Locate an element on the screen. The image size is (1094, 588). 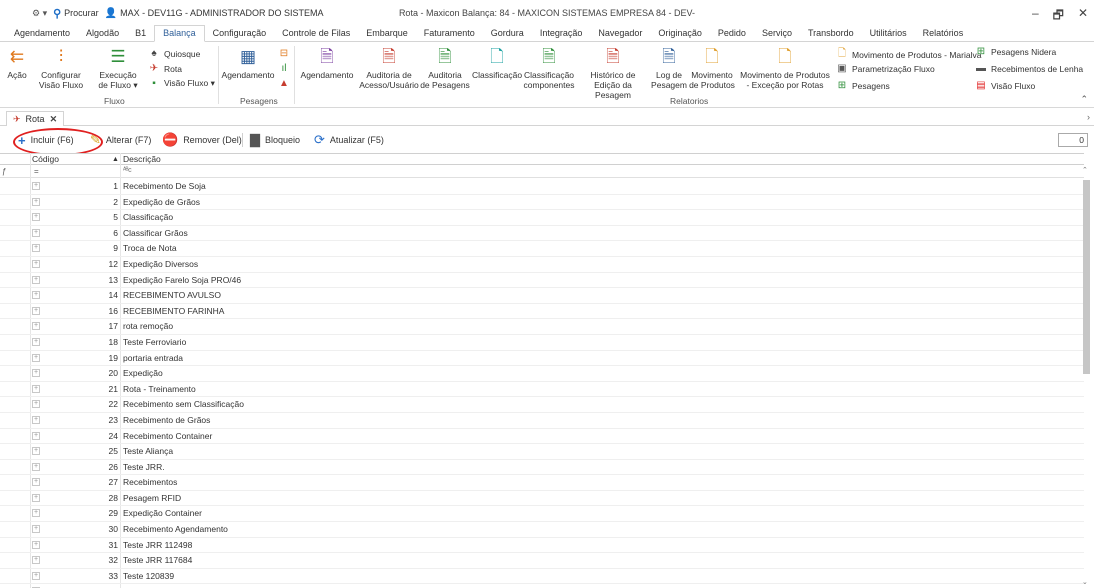
table-row: +28 Pesagem RFID is located at coordinates (542, 499).